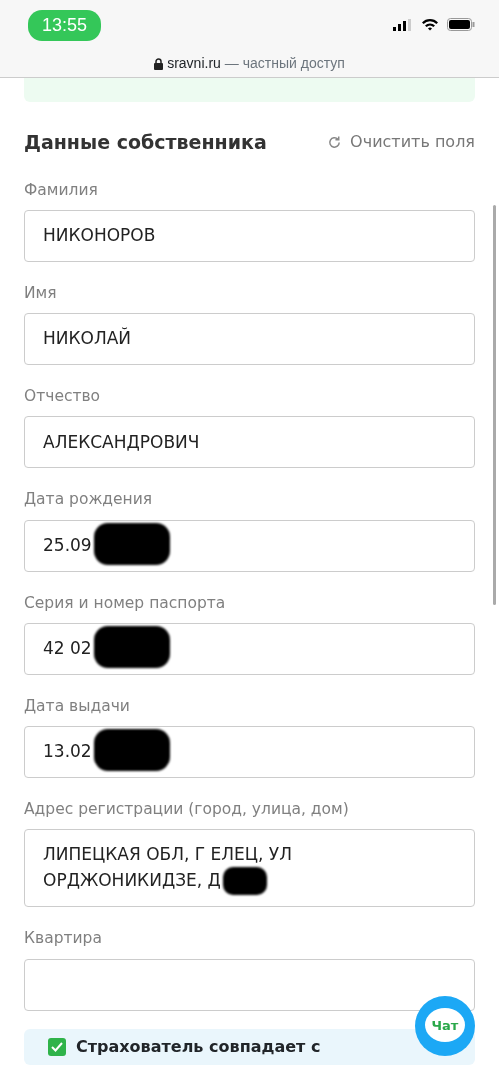 The width and height of the screenshot is (499, 1080). I want to click on input-field: ЛИПЕЦКАЯ ОБЛ, Г ЕЛЕЦ, УЛ ОРДЖОНИКИДЗЕ, Д, so click(249, 868).